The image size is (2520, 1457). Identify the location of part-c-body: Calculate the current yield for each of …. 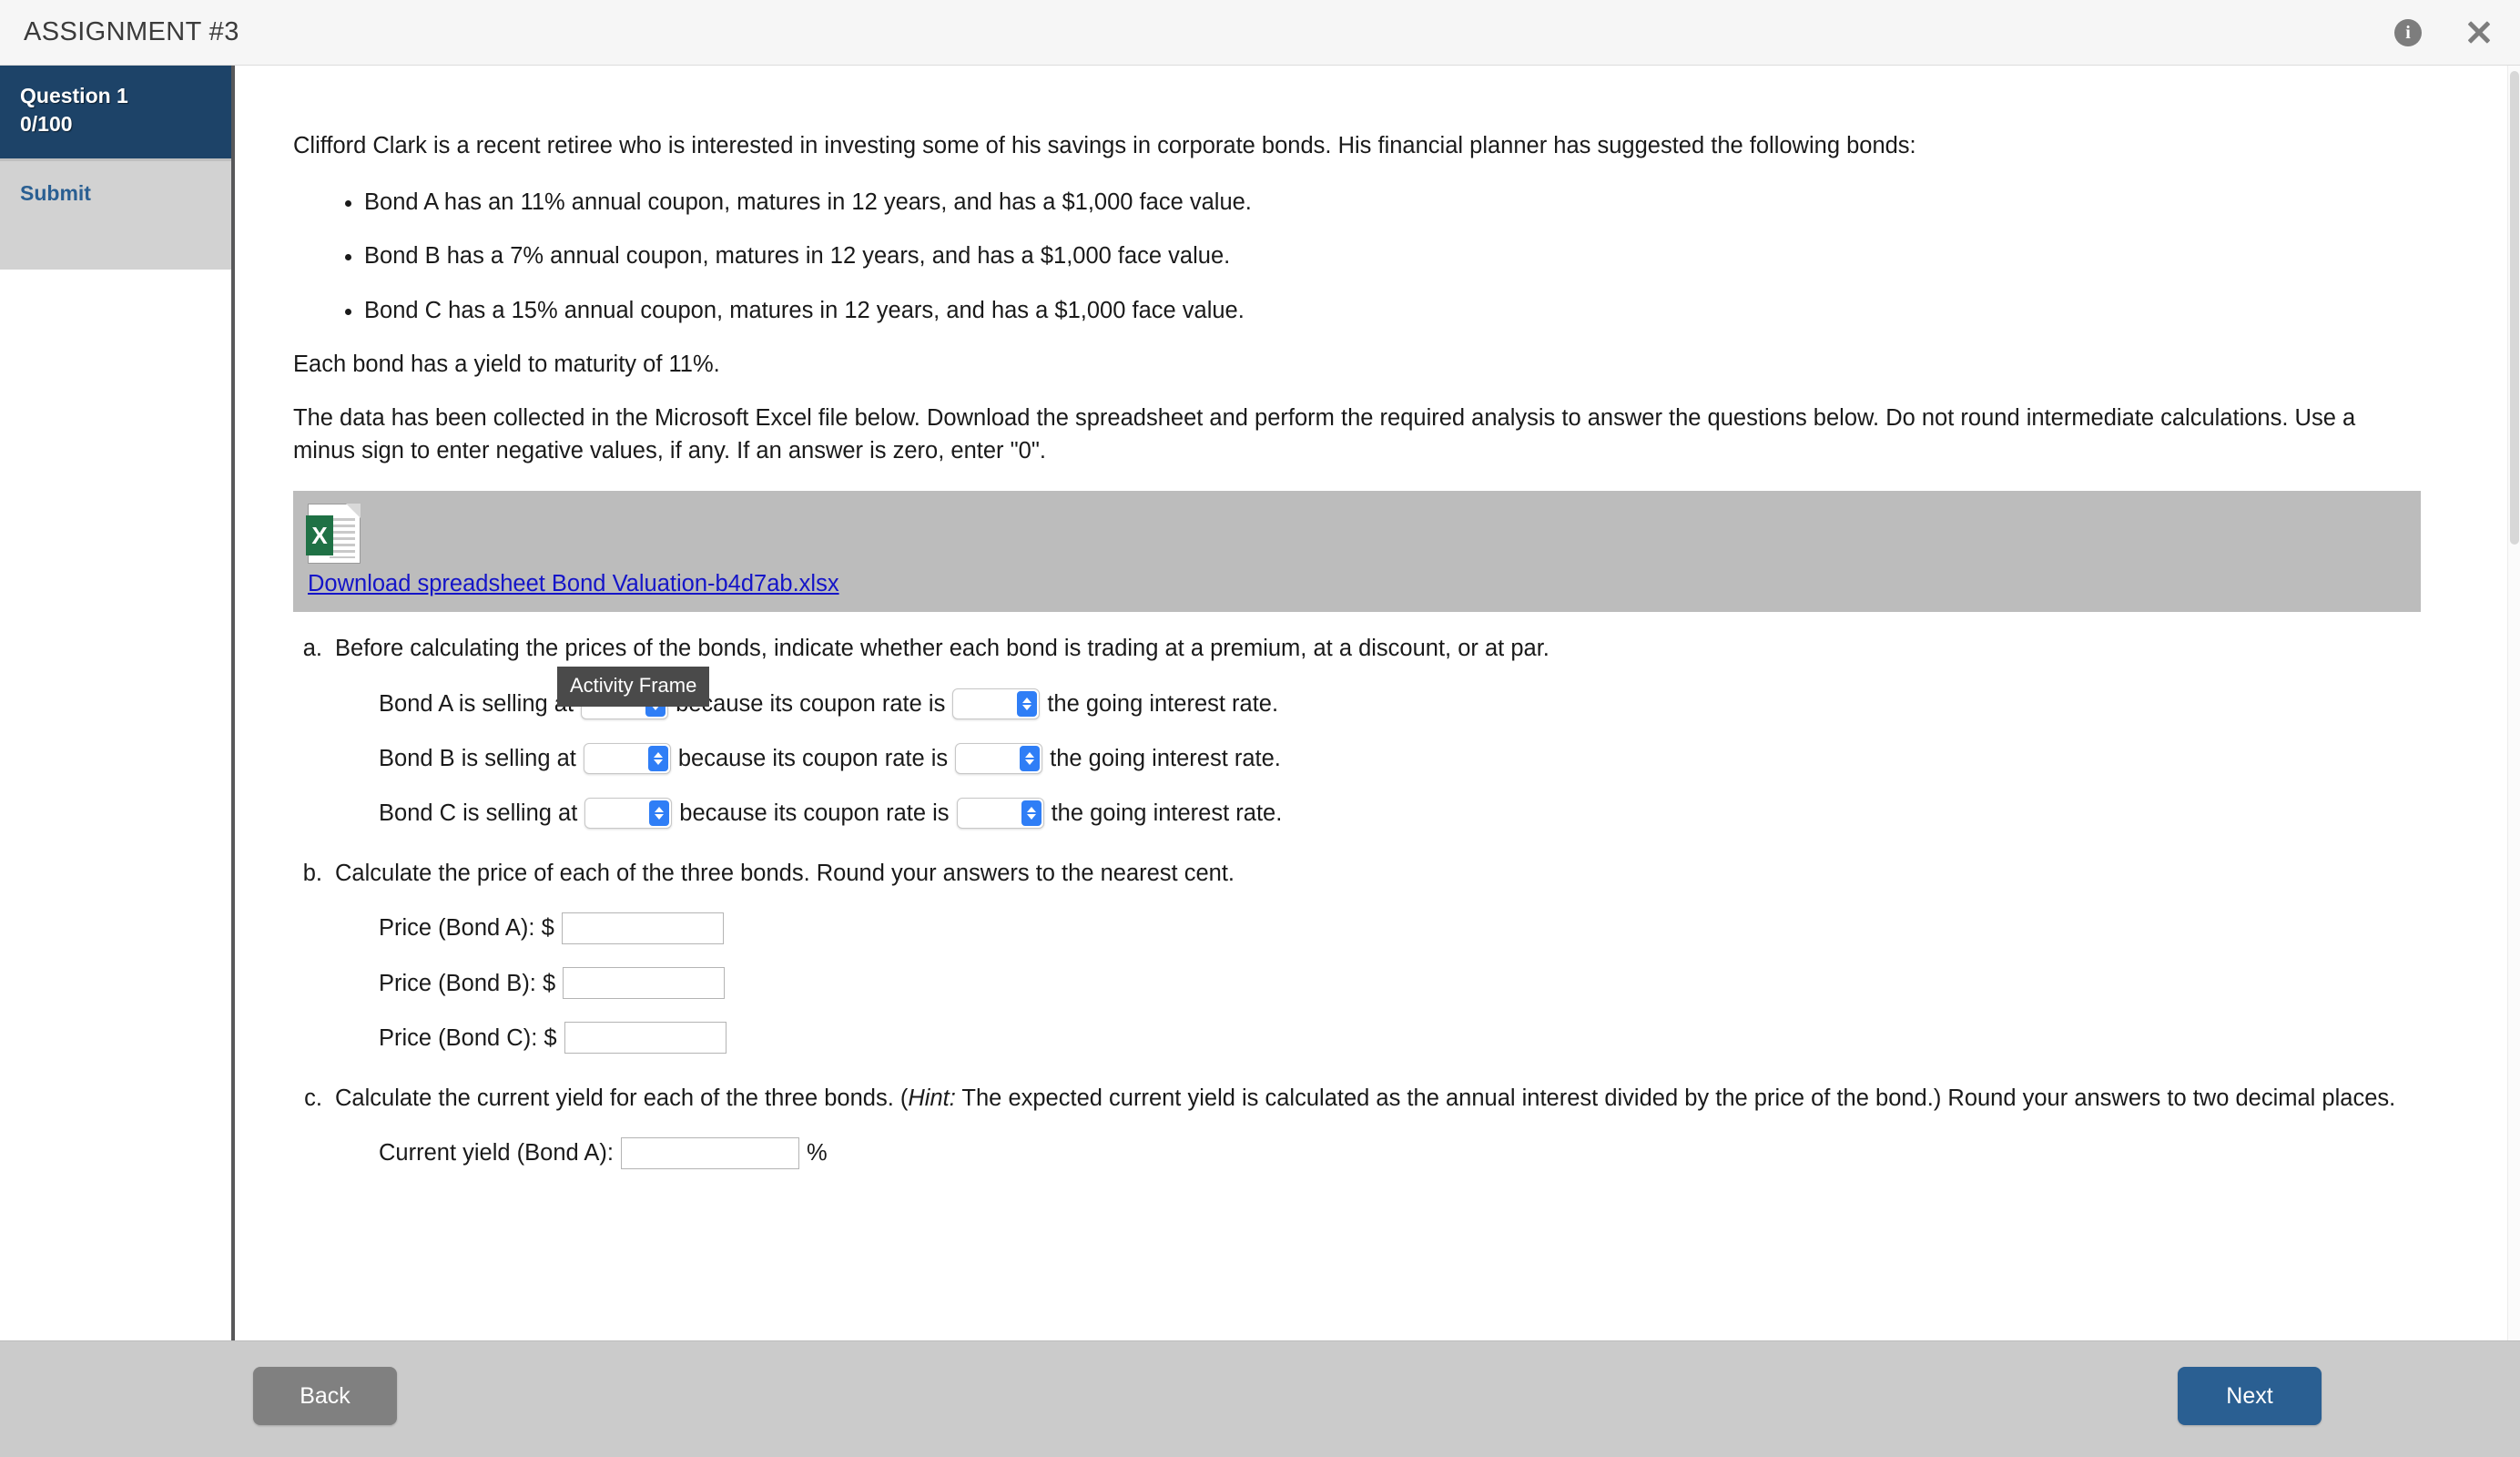
(1405, 1126).